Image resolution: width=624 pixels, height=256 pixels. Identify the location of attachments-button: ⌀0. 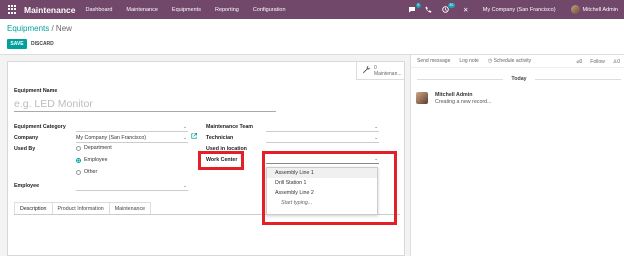
(579, 62).